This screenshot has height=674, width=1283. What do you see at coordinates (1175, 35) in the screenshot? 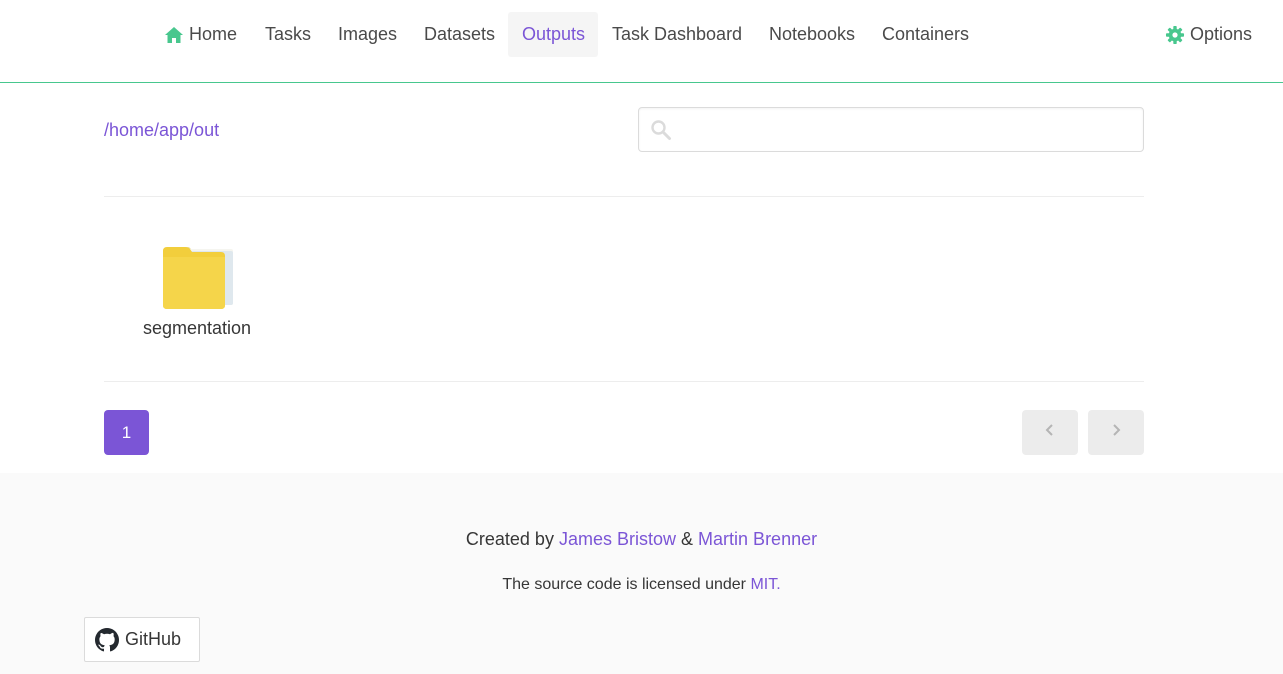
I see `gear-icon` at bounding box center [1175, 35].